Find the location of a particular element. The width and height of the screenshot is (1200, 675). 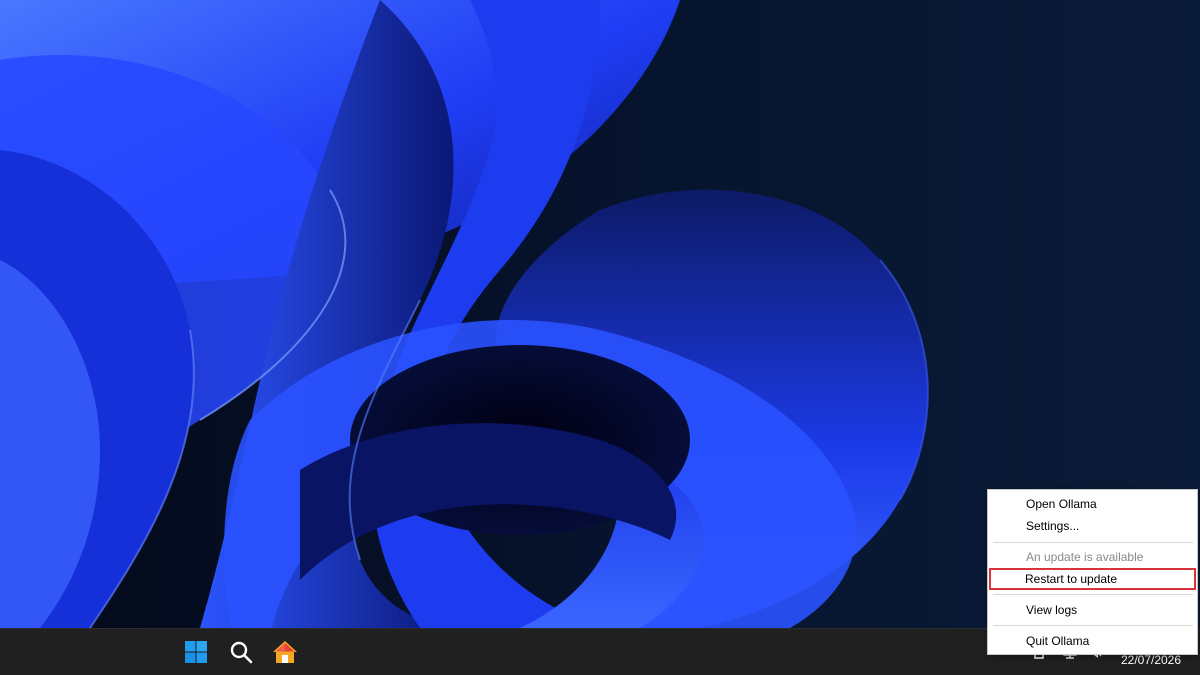

menu-item-open-ollama: Open Ollama is located at coordinates (1092, 504).